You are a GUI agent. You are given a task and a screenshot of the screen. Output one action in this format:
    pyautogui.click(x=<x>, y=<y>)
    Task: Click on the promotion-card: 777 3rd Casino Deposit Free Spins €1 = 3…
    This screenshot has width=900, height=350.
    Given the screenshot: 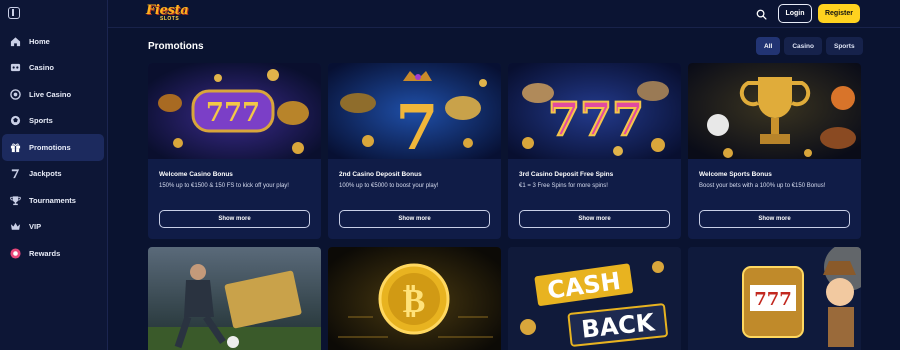 What is the action you would take?
    pyautogui.click(x=594, y=151)
    